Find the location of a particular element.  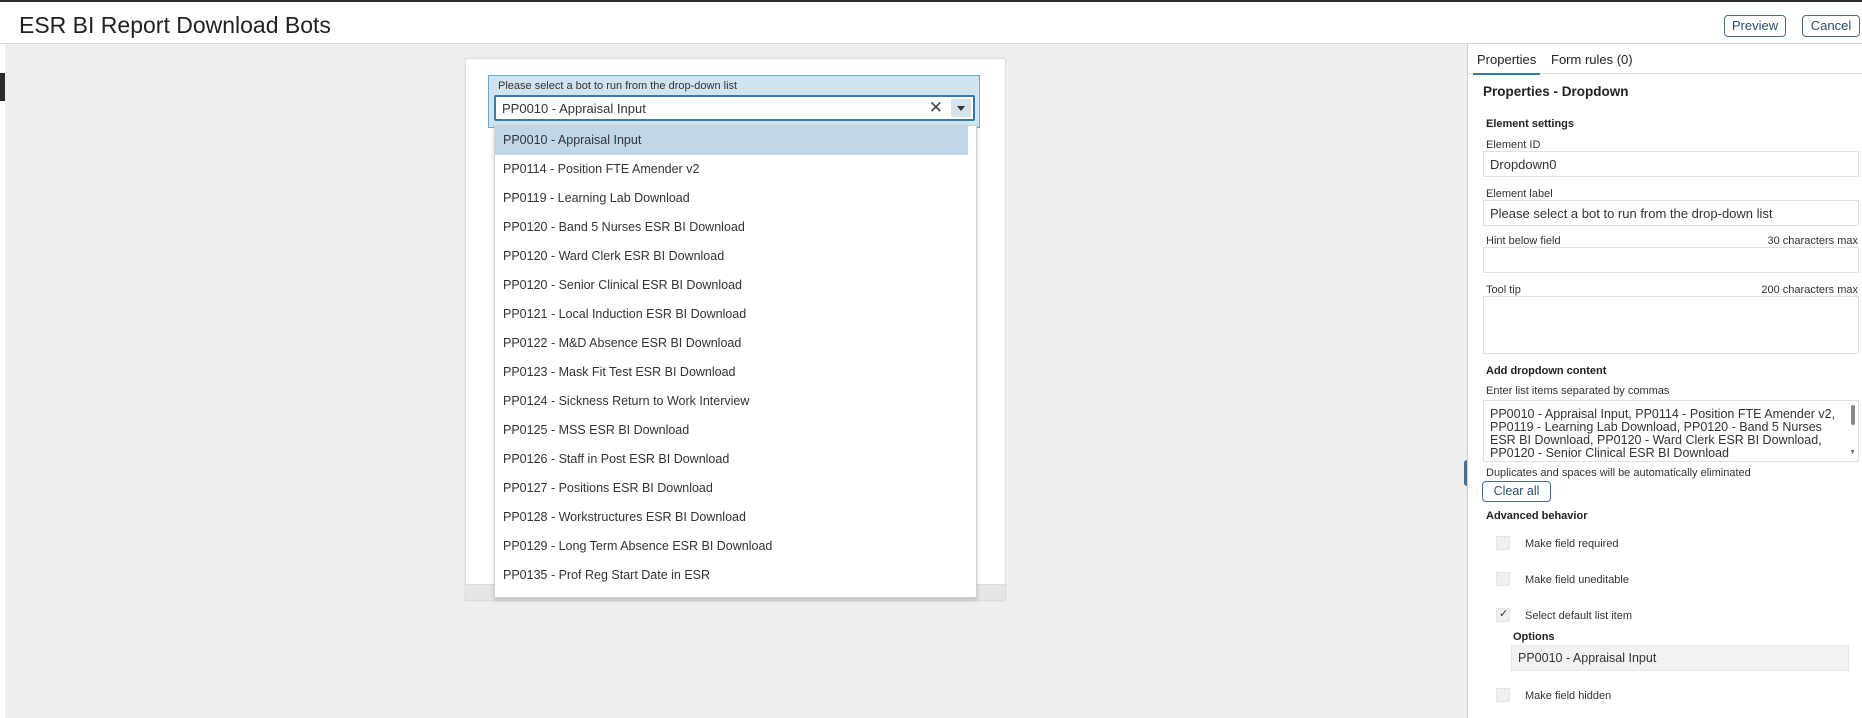

dropdown-option: PP0126 - Staff in Post ESR BI Download is located at coordinates (731, 459).